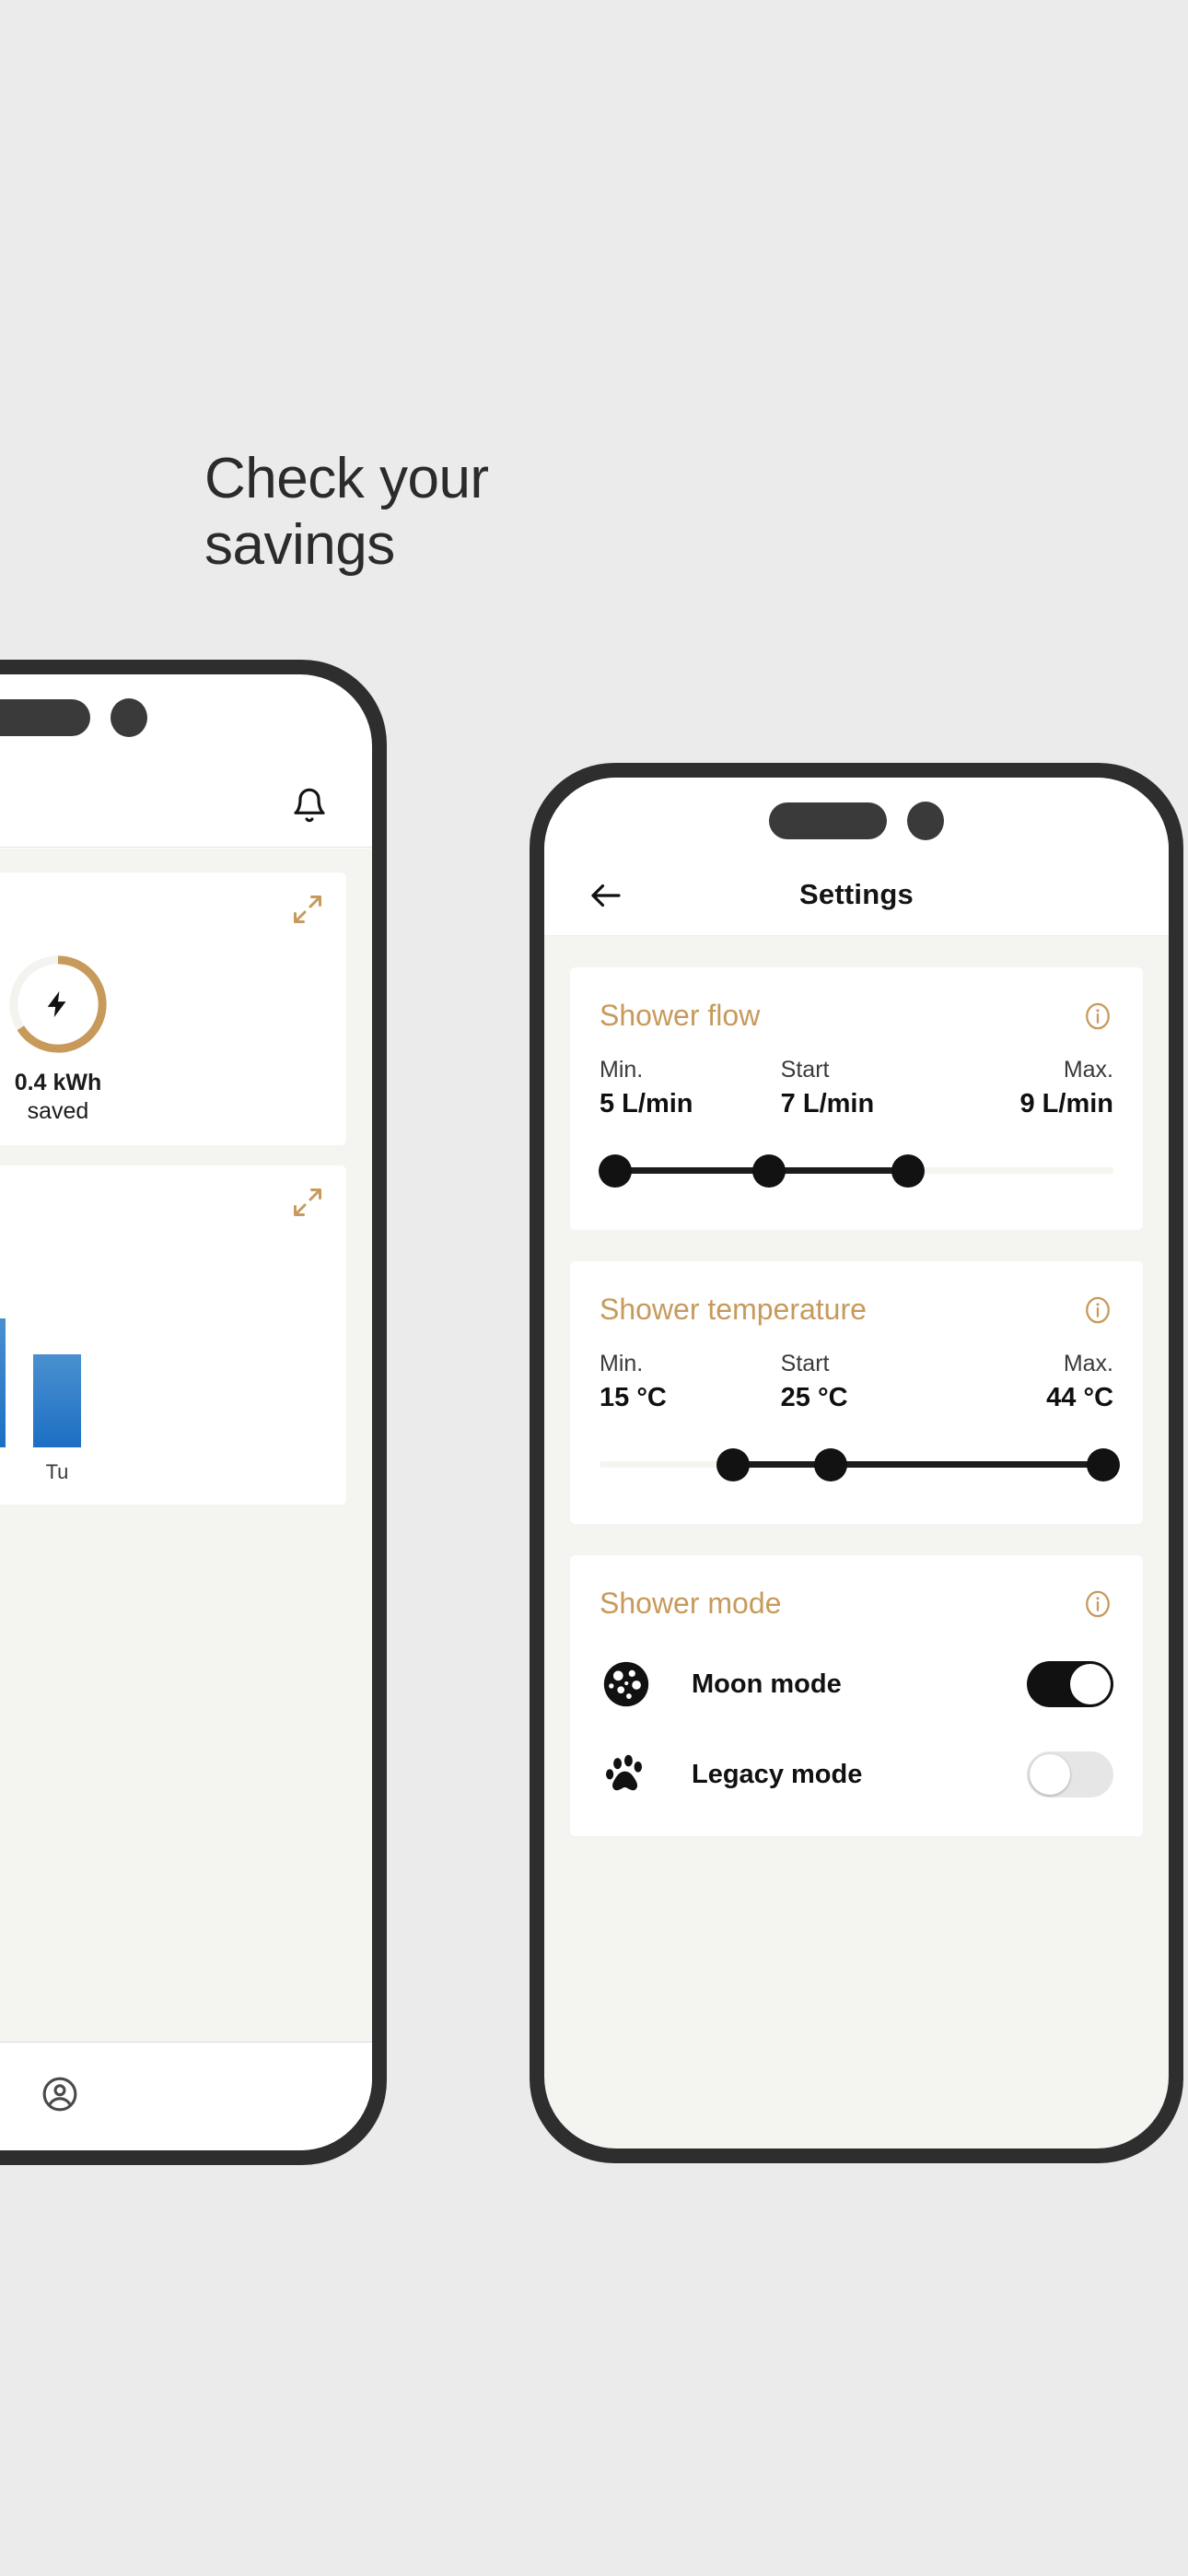 This screenshot has height=2576, width=1188. I want to click on dynamic-island-left, so click(73, 717).